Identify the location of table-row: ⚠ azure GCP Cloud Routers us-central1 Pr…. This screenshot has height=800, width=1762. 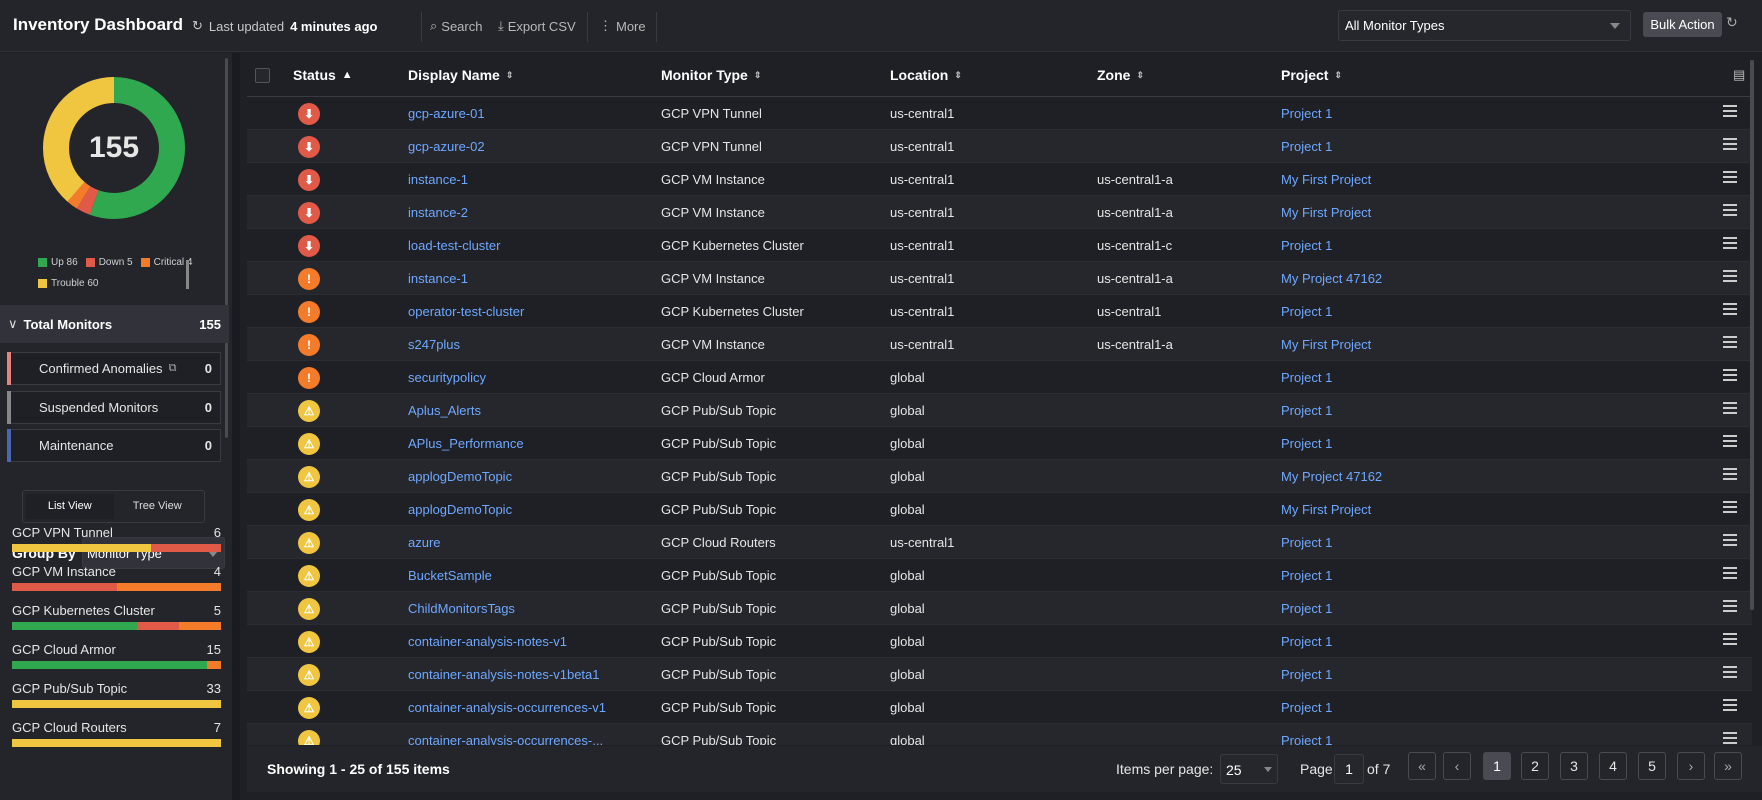
(999, 542).